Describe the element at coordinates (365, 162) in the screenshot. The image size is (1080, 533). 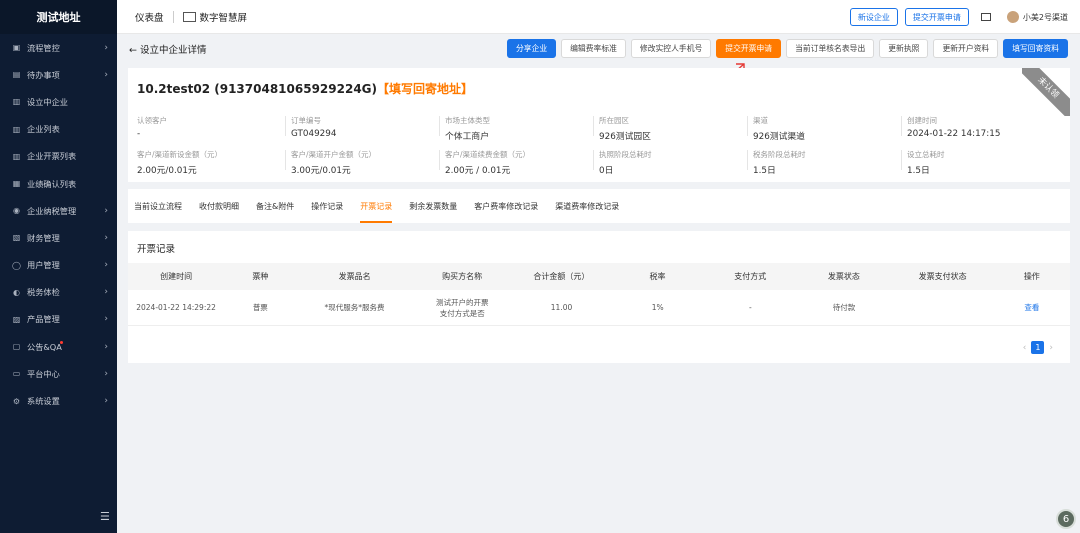
I see `info-field: 客户/渠道开户金额（元） 3.00元/0.01元` at that location.